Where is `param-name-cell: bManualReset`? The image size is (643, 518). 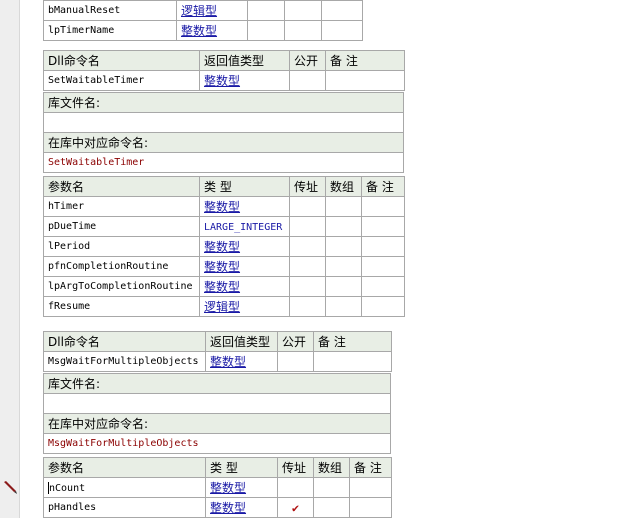
param-name-cell: bManualReset is located at coordinates (110, 10).